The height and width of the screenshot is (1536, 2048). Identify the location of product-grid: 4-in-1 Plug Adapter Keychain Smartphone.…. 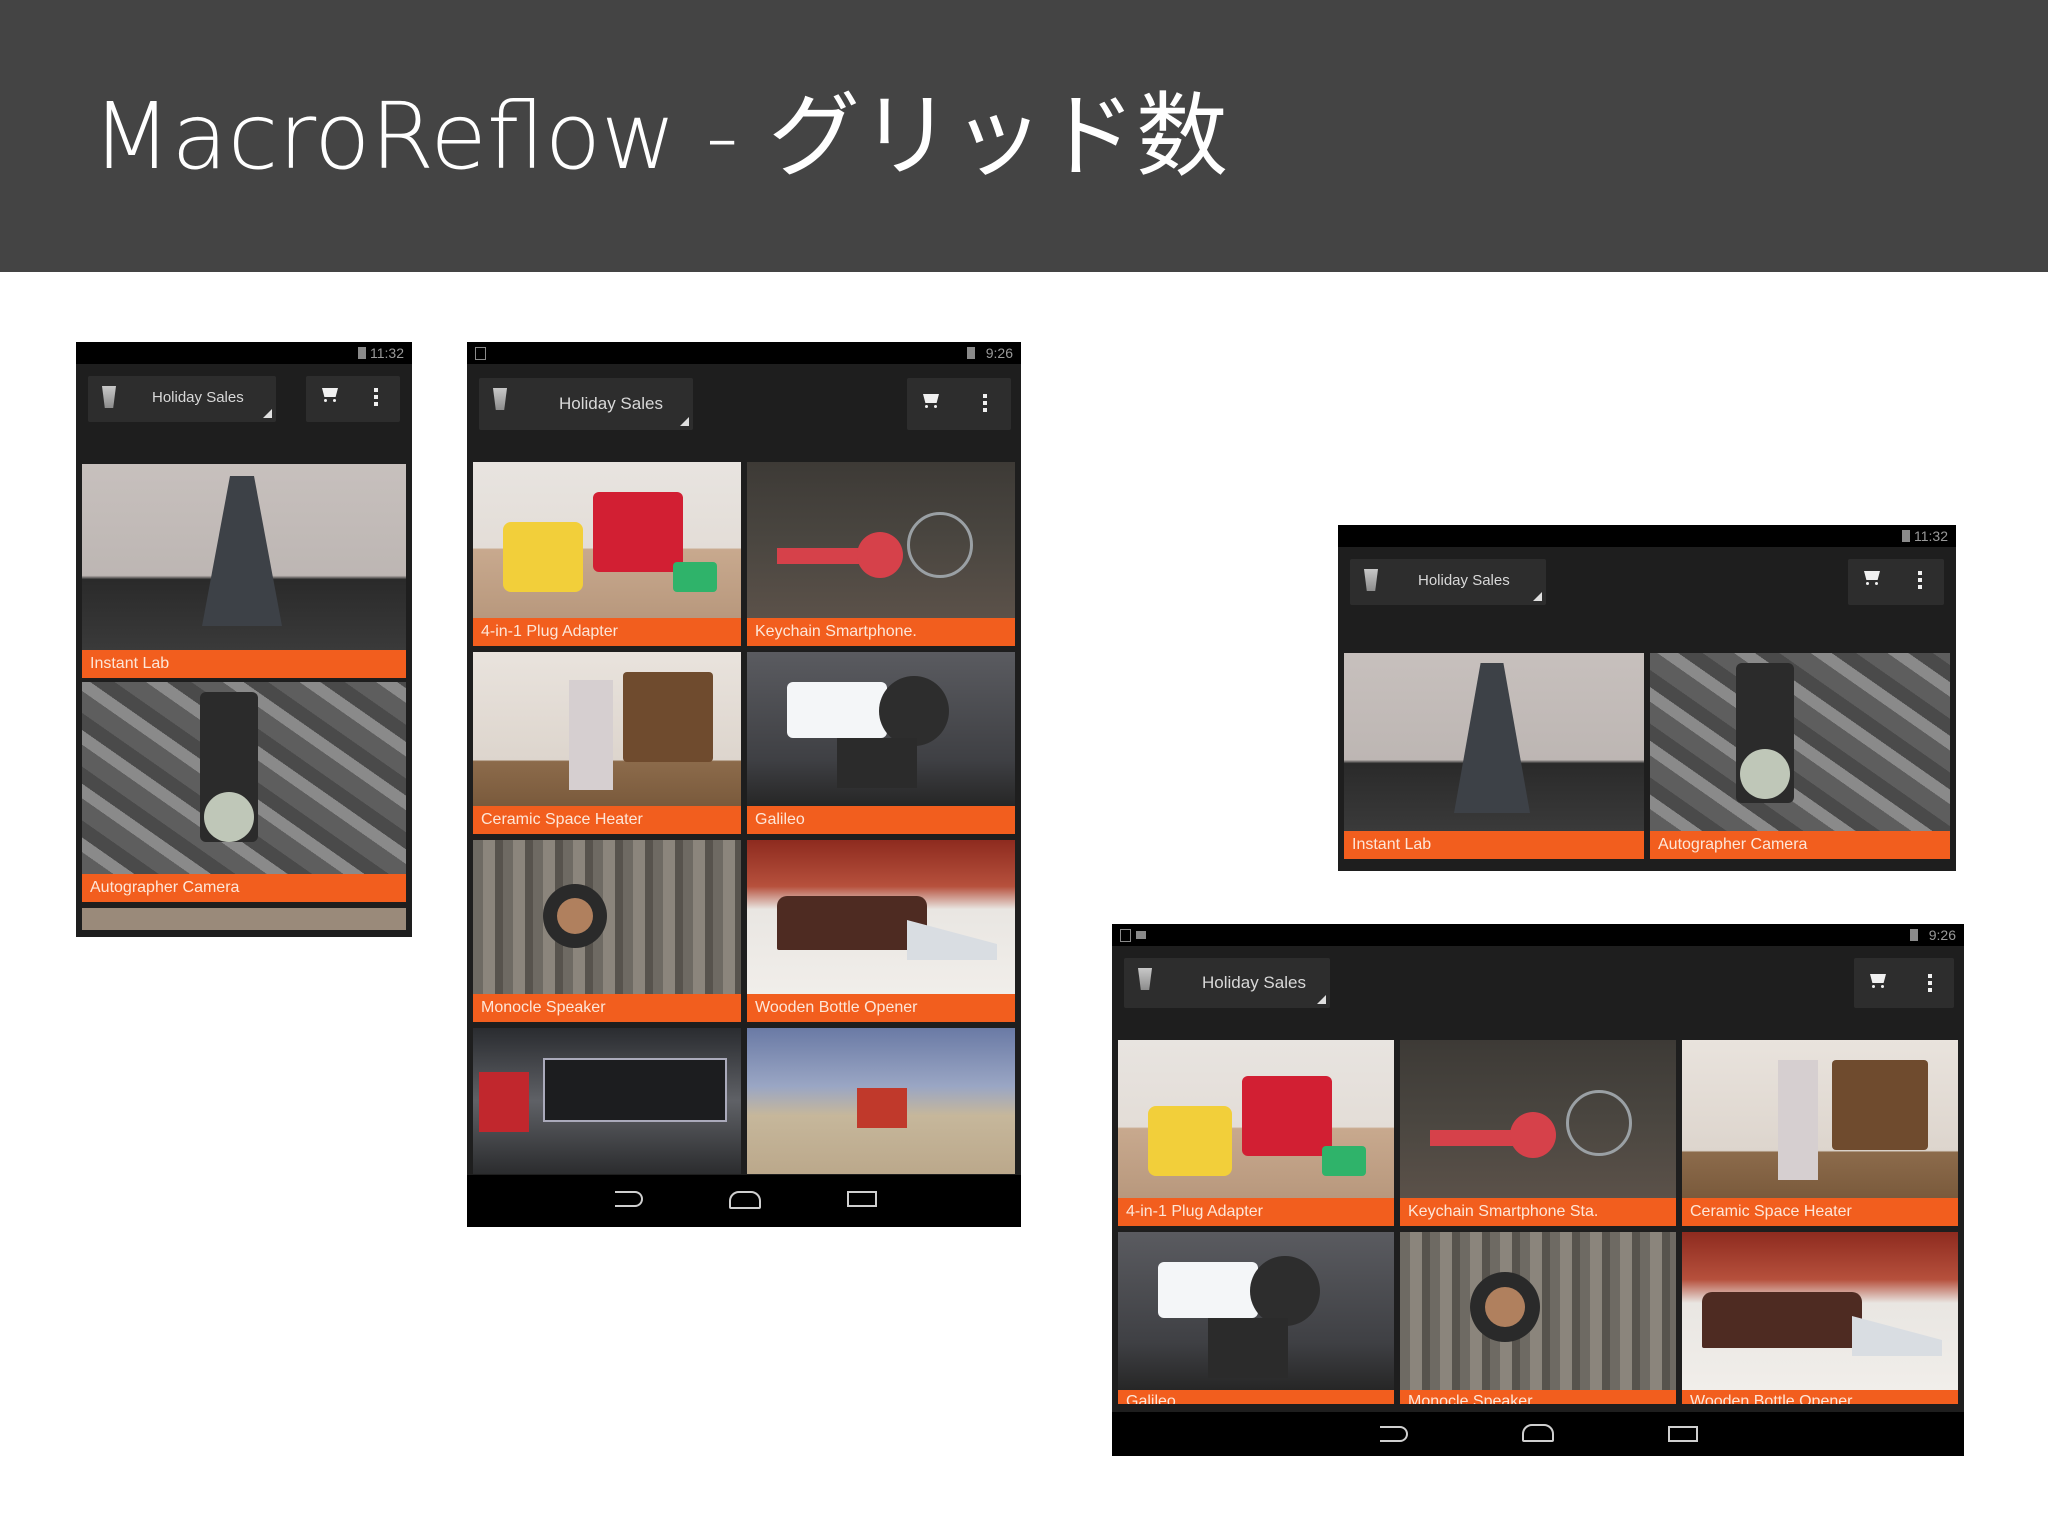
(744, 818).